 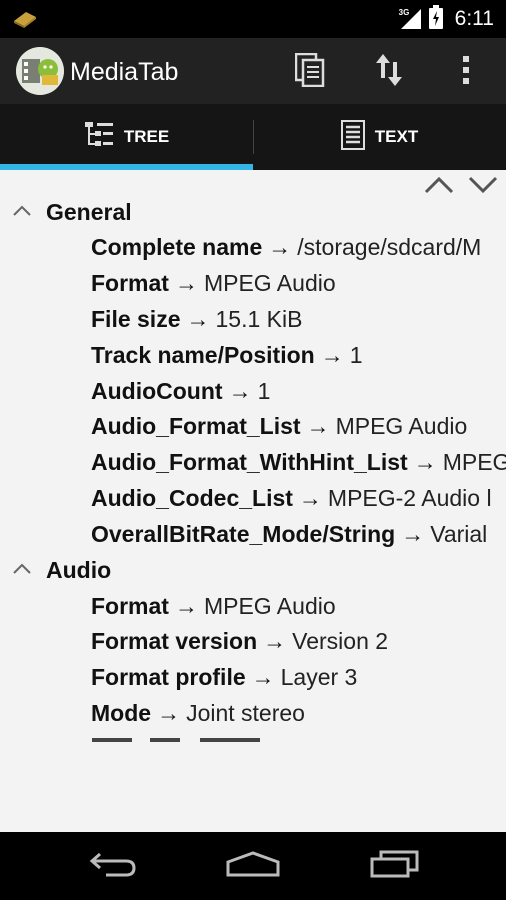 What do you see at coordinates (136, 318) in the screenshot?
I see `row-key: File size` at bounding box center [136, 318].